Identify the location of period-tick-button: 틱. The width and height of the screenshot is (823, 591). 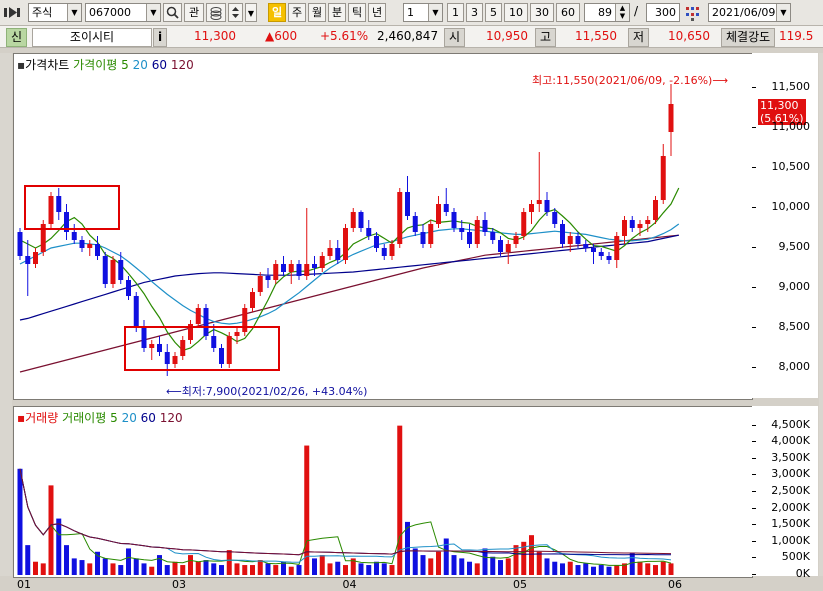
(357, 12).